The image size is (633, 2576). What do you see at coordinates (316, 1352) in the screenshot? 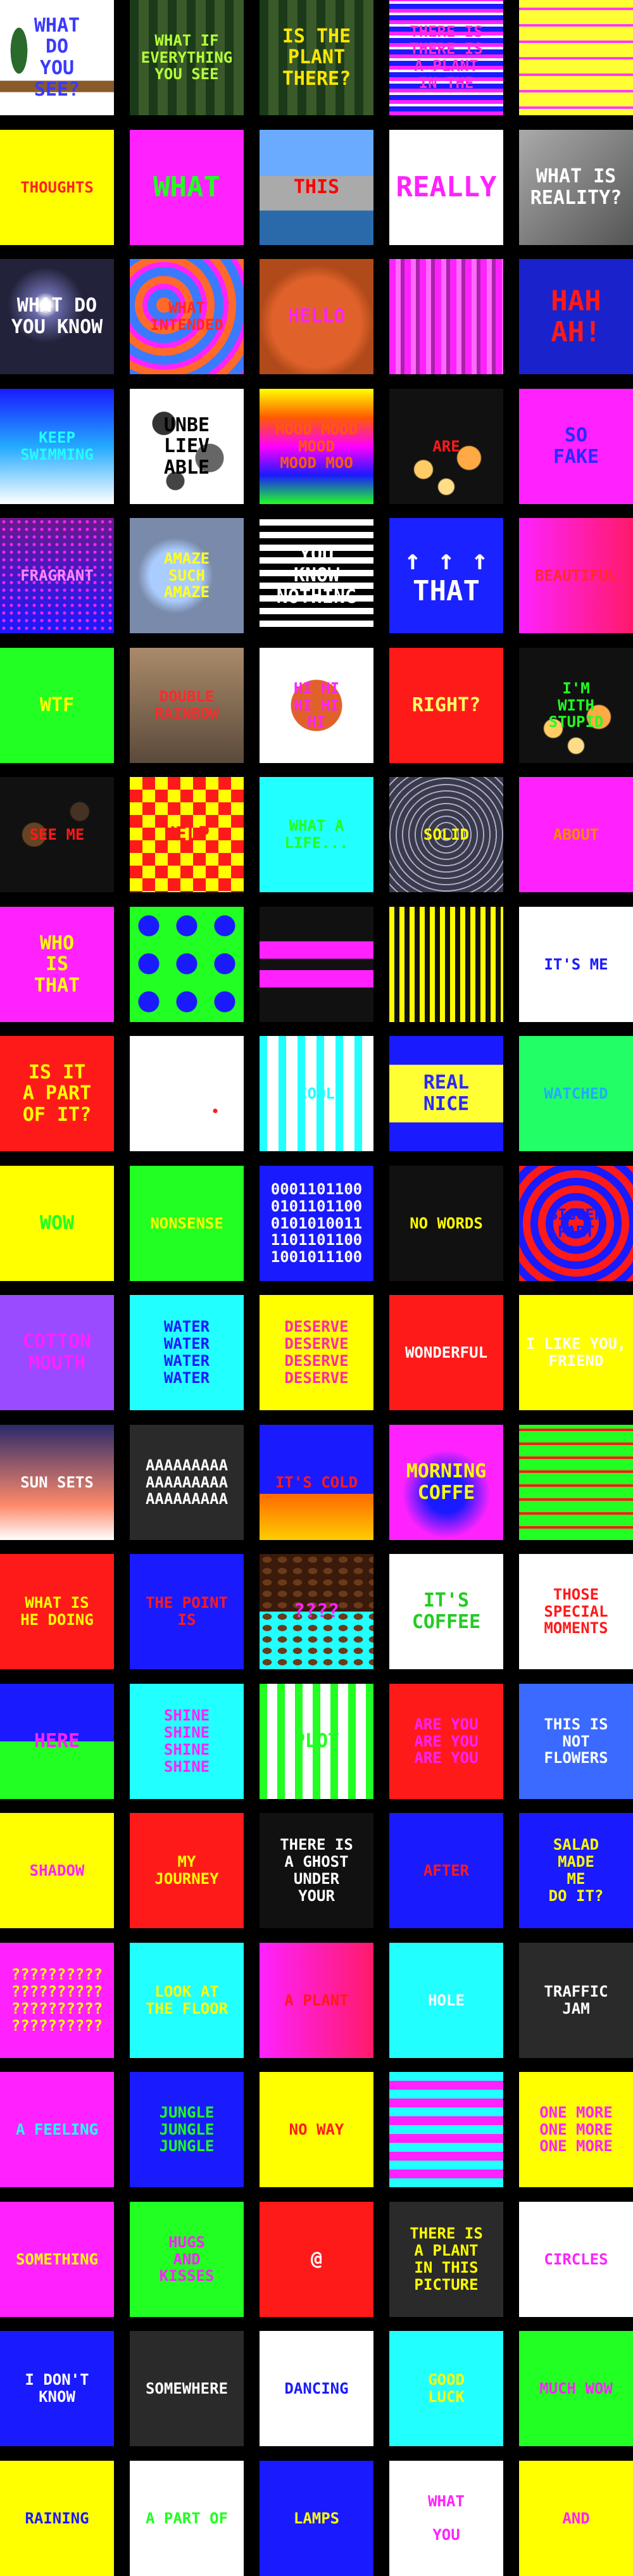
I see `image-tile: DESERVE DESERVE DESERVE DESERVE` at bounding box center [316, 1352].